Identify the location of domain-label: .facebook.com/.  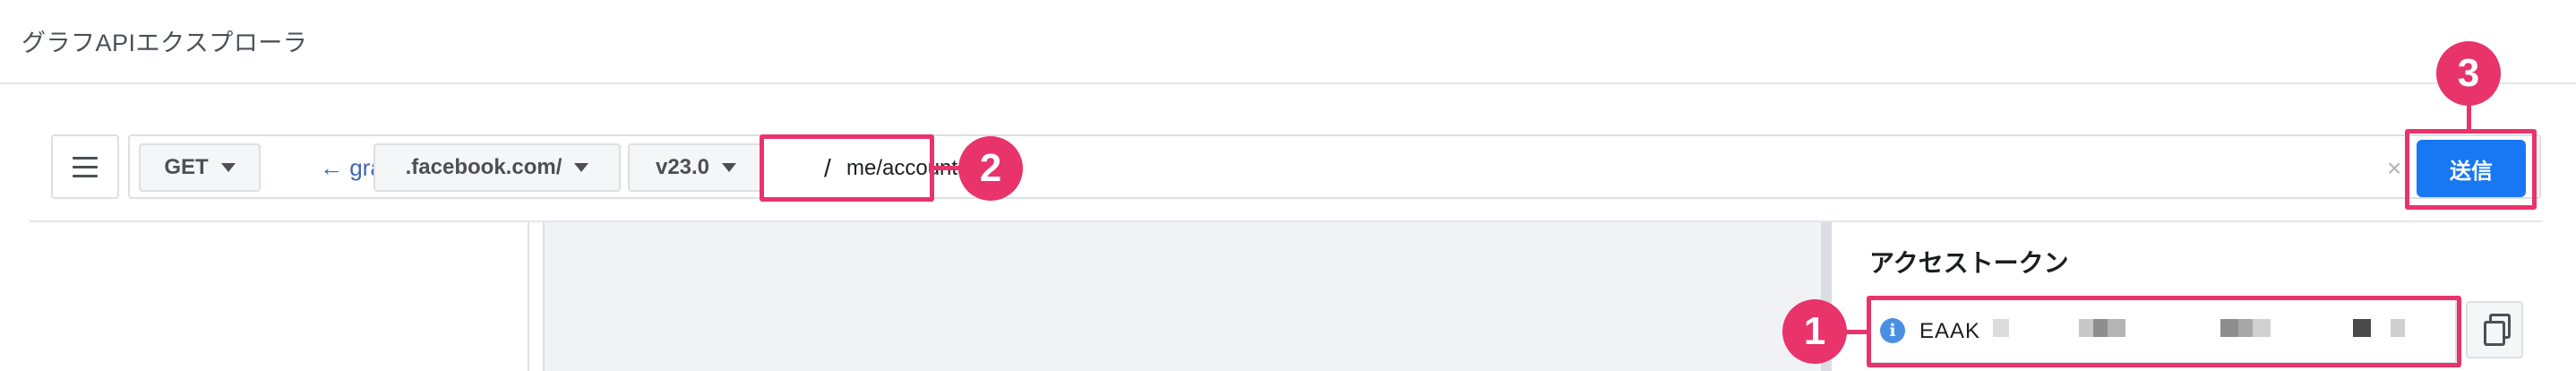
(483, 167).